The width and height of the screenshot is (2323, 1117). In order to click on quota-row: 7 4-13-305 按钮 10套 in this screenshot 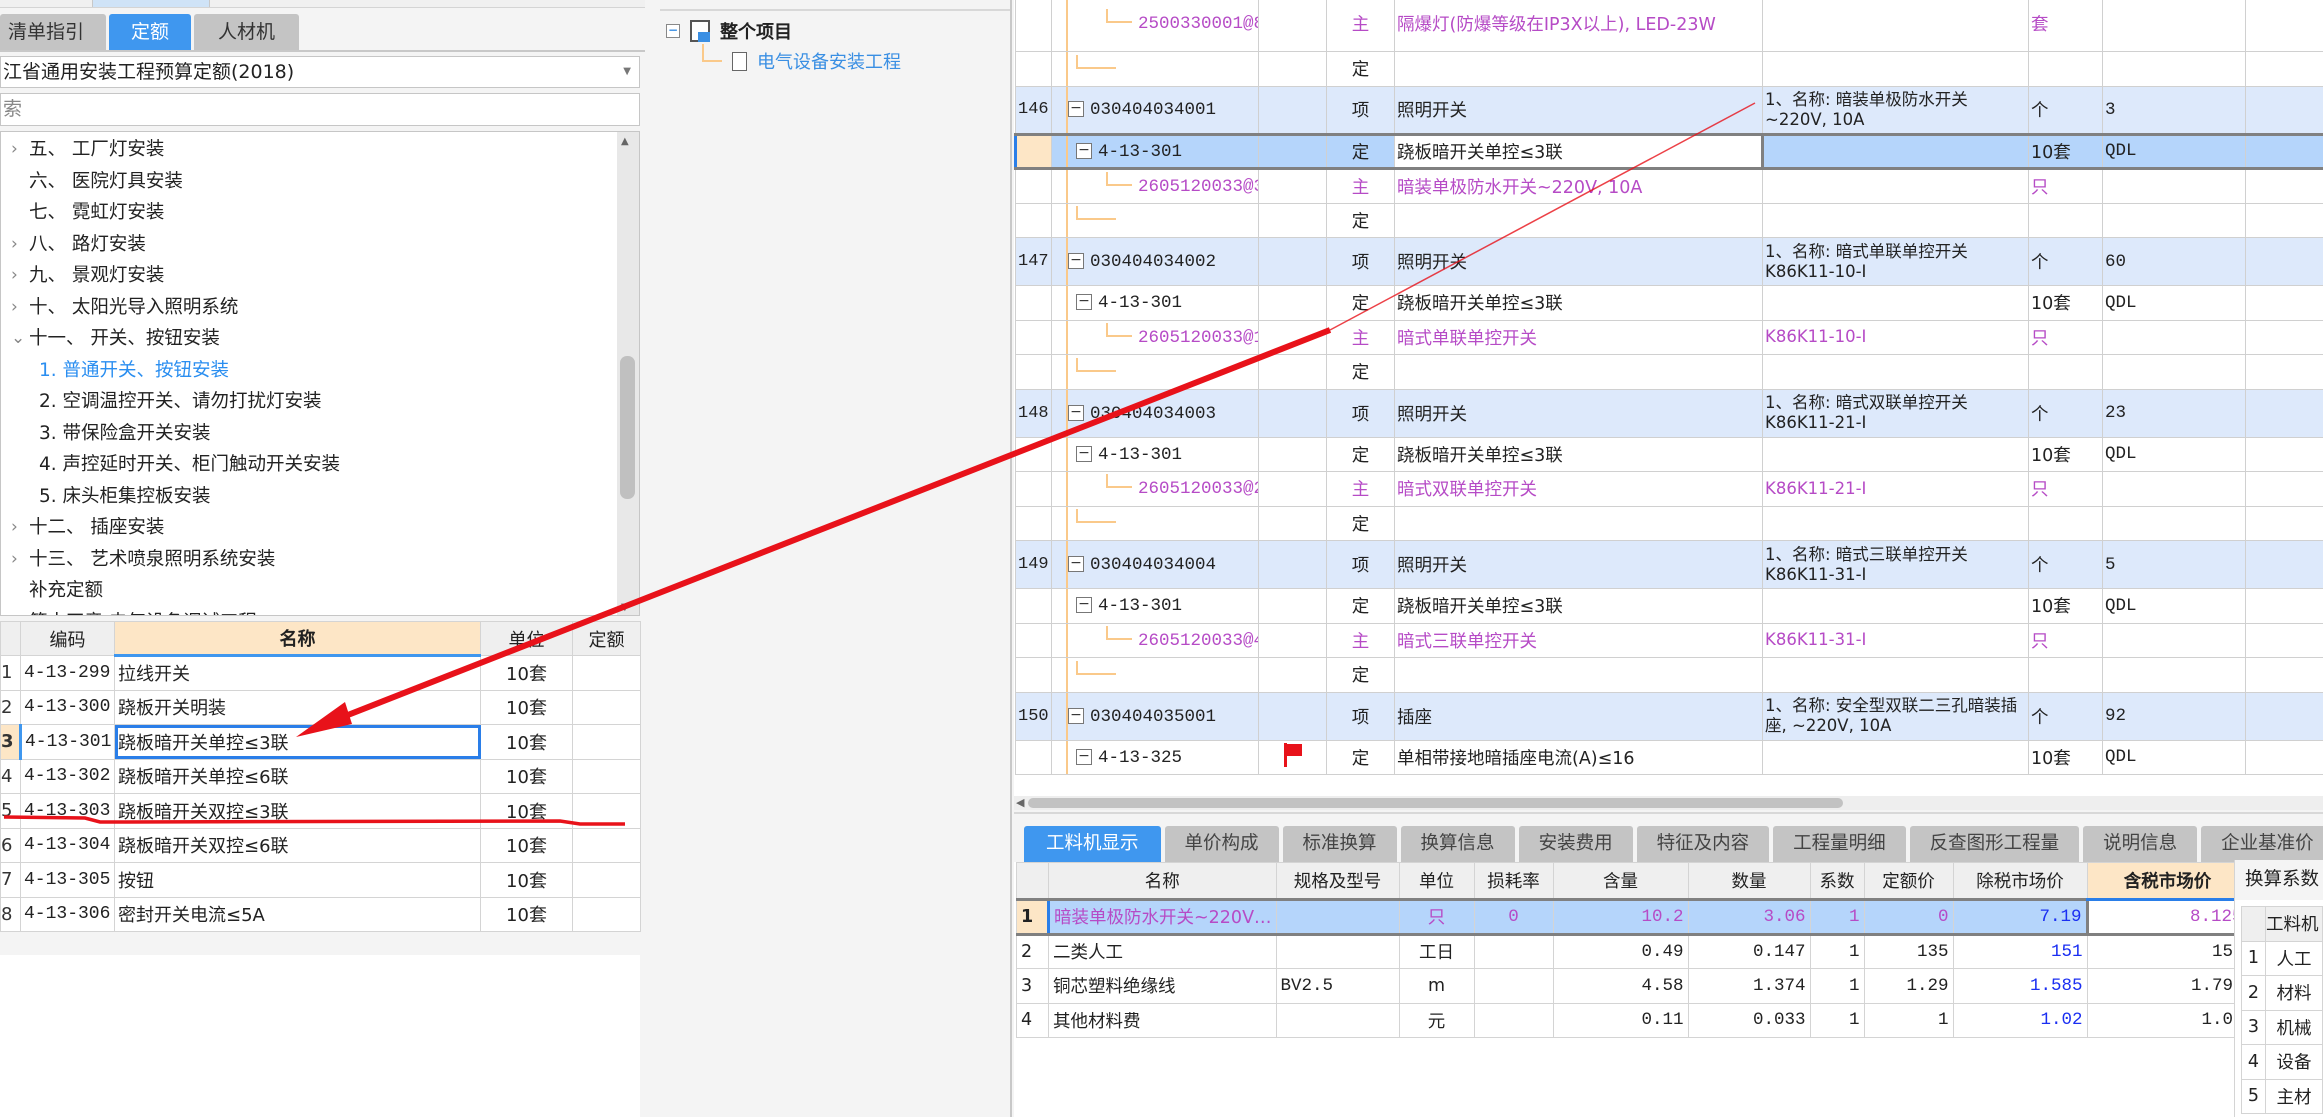, I will do `click(320, 880)`.